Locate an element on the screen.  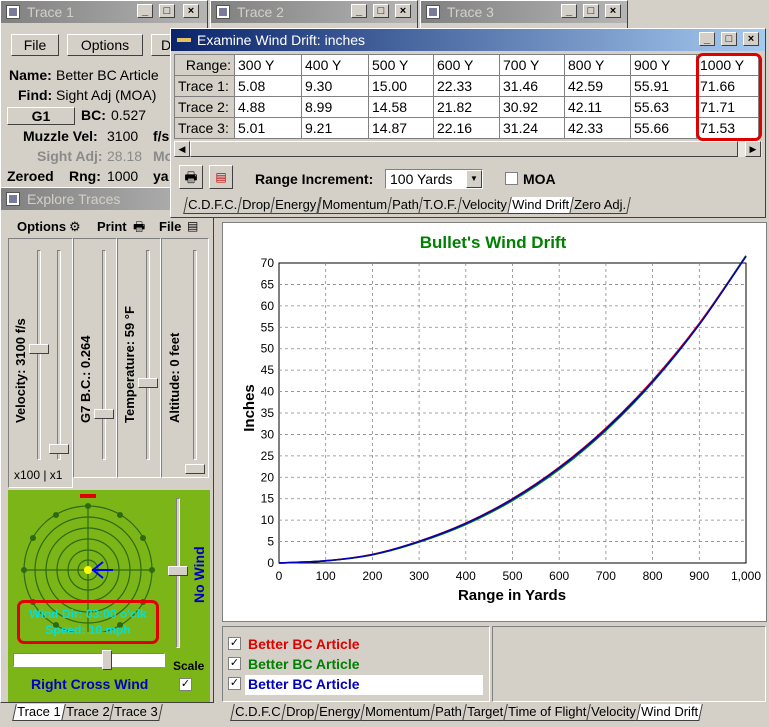
legend-checkbox-1: ✓ is located at coordinates (234, 643).